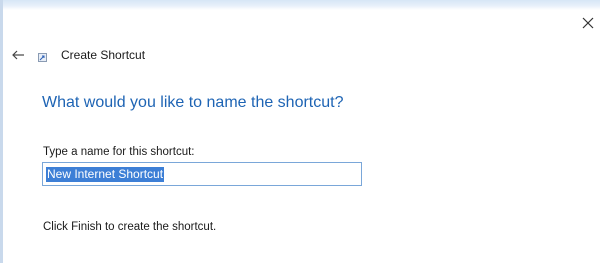 The image size is (600, 263). I want to click on window-left-edge, so click(1, 131).